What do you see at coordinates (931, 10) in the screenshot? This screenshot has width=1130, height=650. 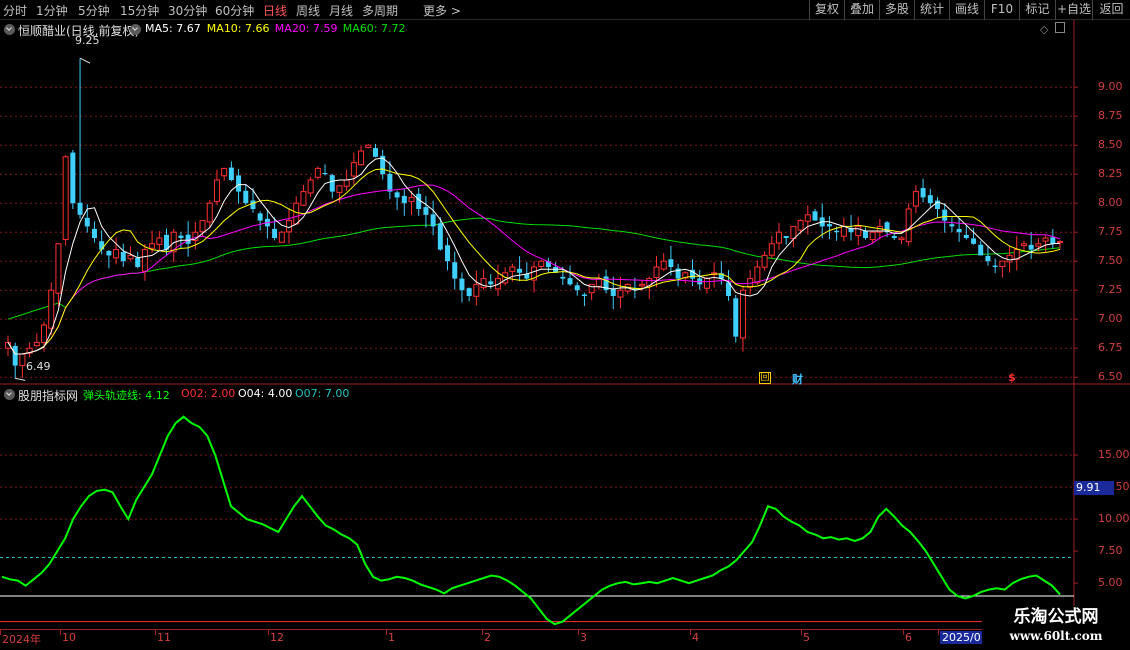 I see `toolbar-button-3: 统计` at bounding box center [931, 10].